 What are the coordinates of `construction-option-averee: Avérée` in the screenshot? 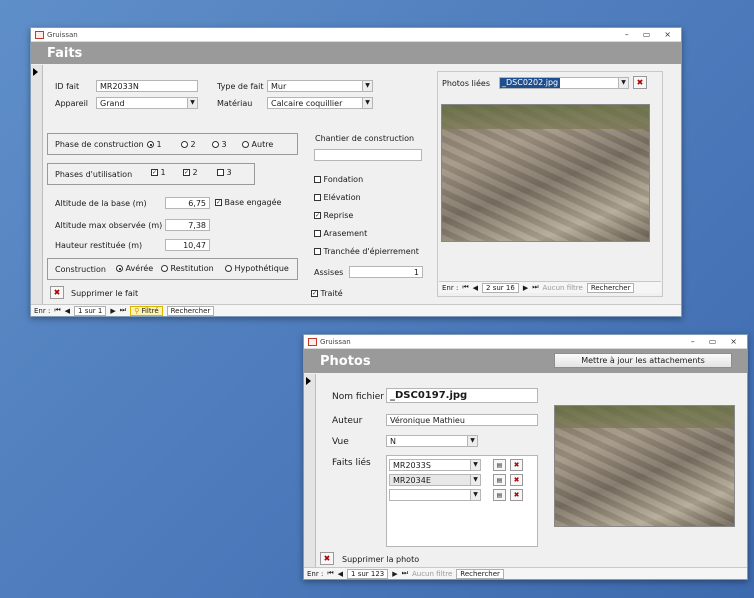 It's located at (134, 268).